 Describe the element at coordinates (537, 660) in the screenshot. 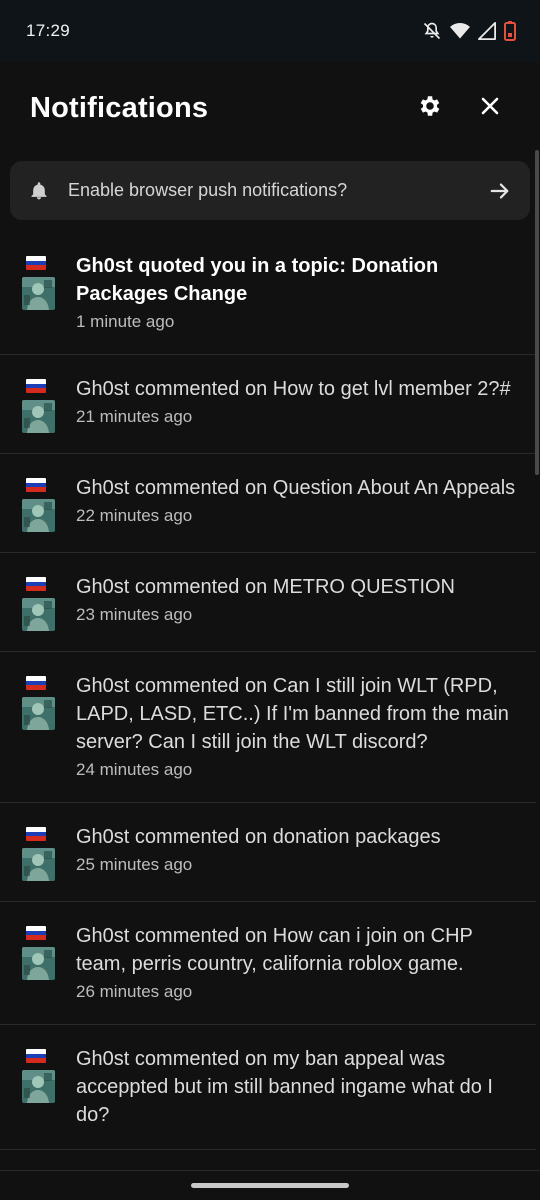

I see `scrollbar` at that location.